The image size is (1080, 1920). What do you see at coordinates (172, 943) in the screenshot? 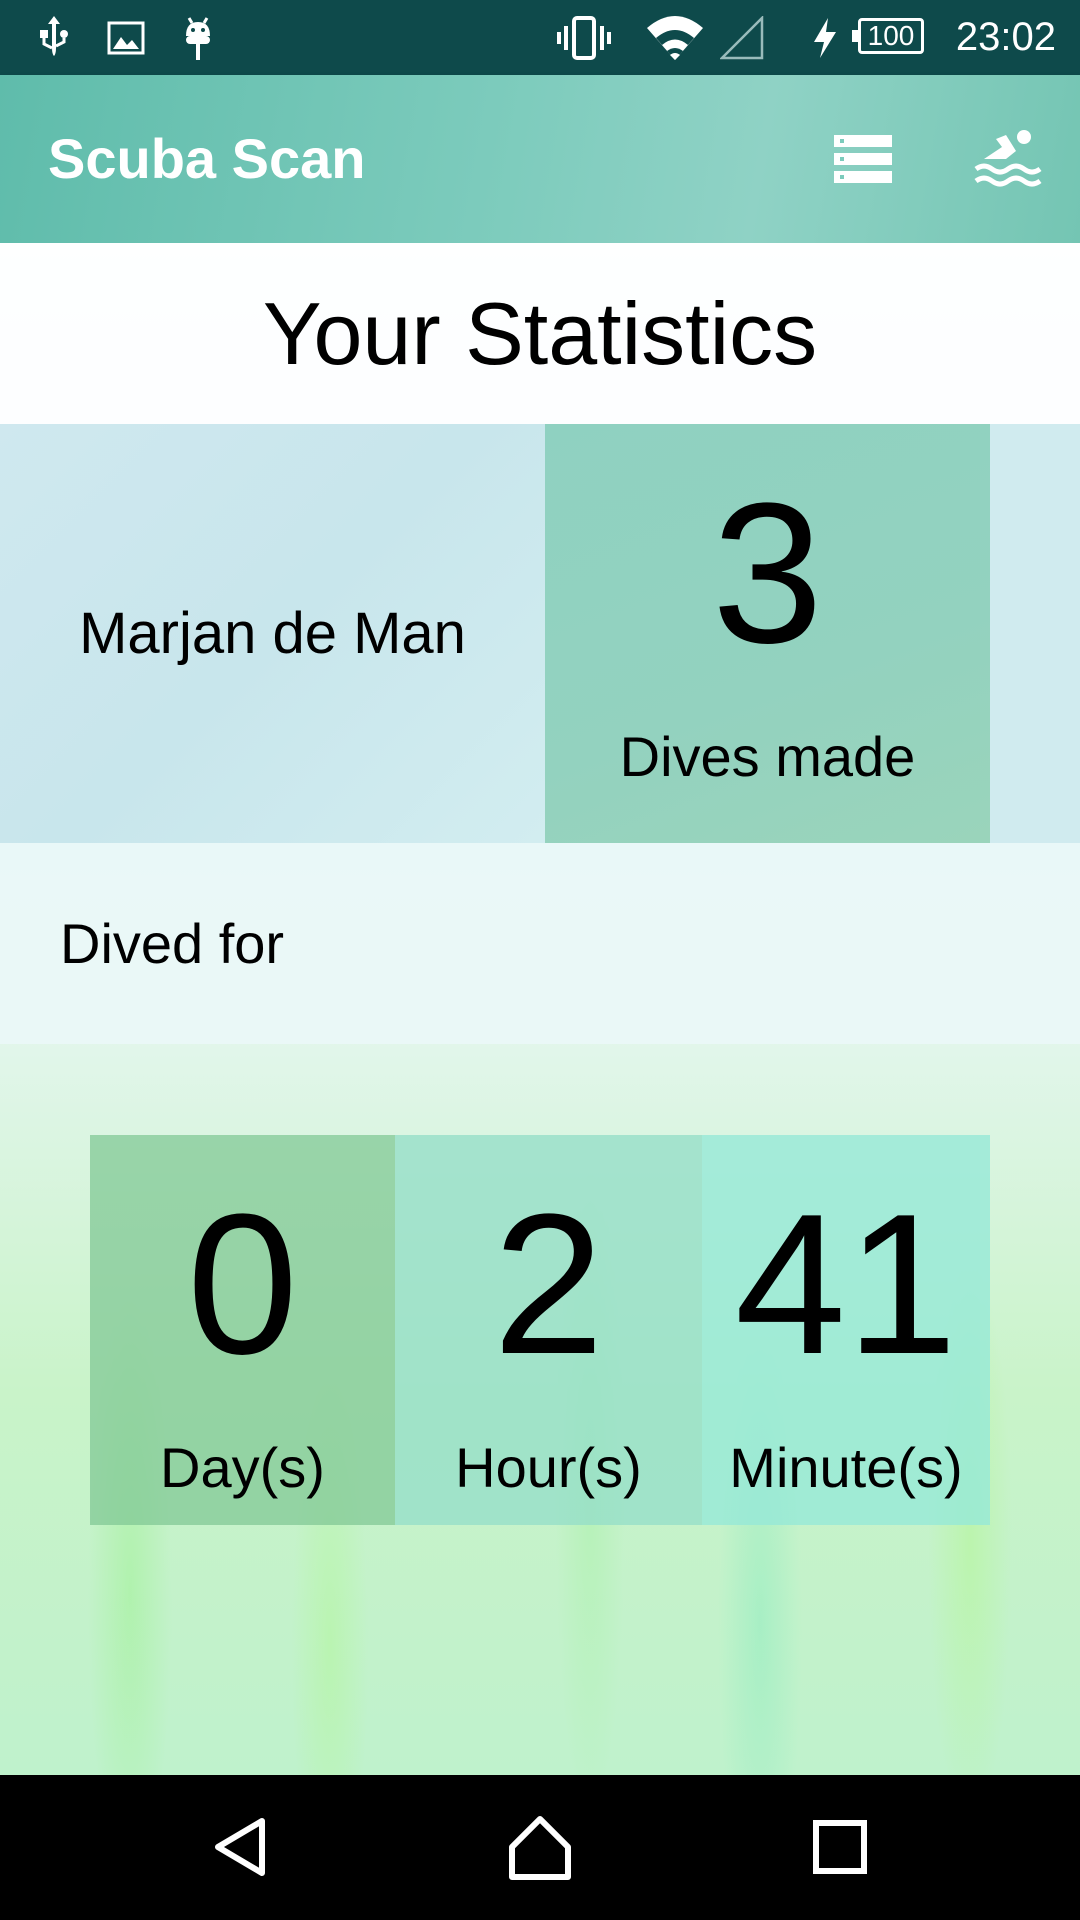
I see `dived-for-label: Dived for` at bounding box center [172, 943].